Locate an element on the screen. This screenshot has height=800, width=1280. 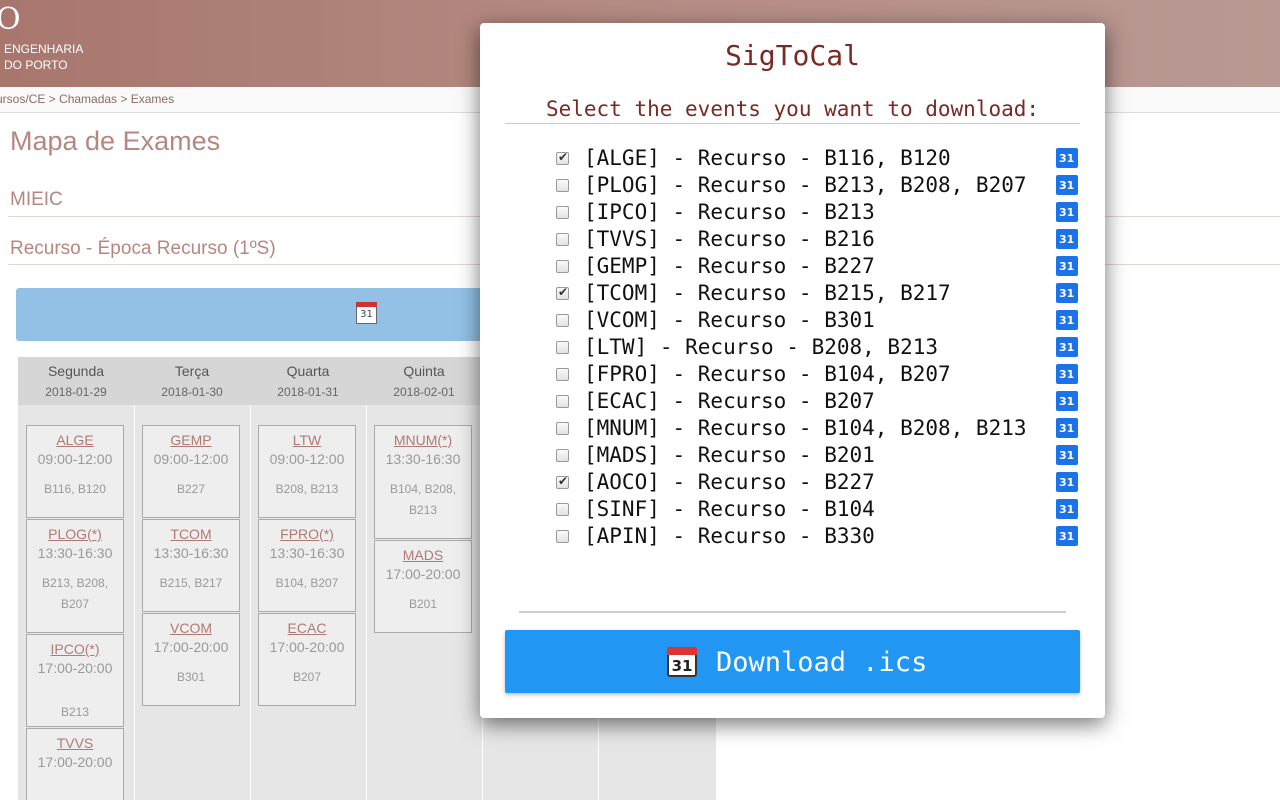
exam-code-link: FPRO(*) is located at coordinates (307, 534).